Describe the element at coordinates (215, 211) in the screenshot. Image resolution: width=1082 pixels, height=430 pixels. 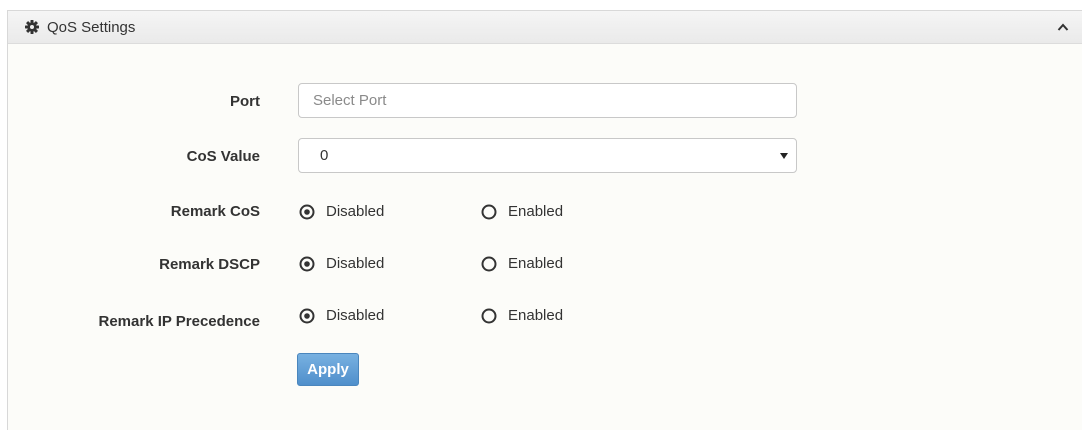
I see `remark-cos-label: Remark CoS` at that location.